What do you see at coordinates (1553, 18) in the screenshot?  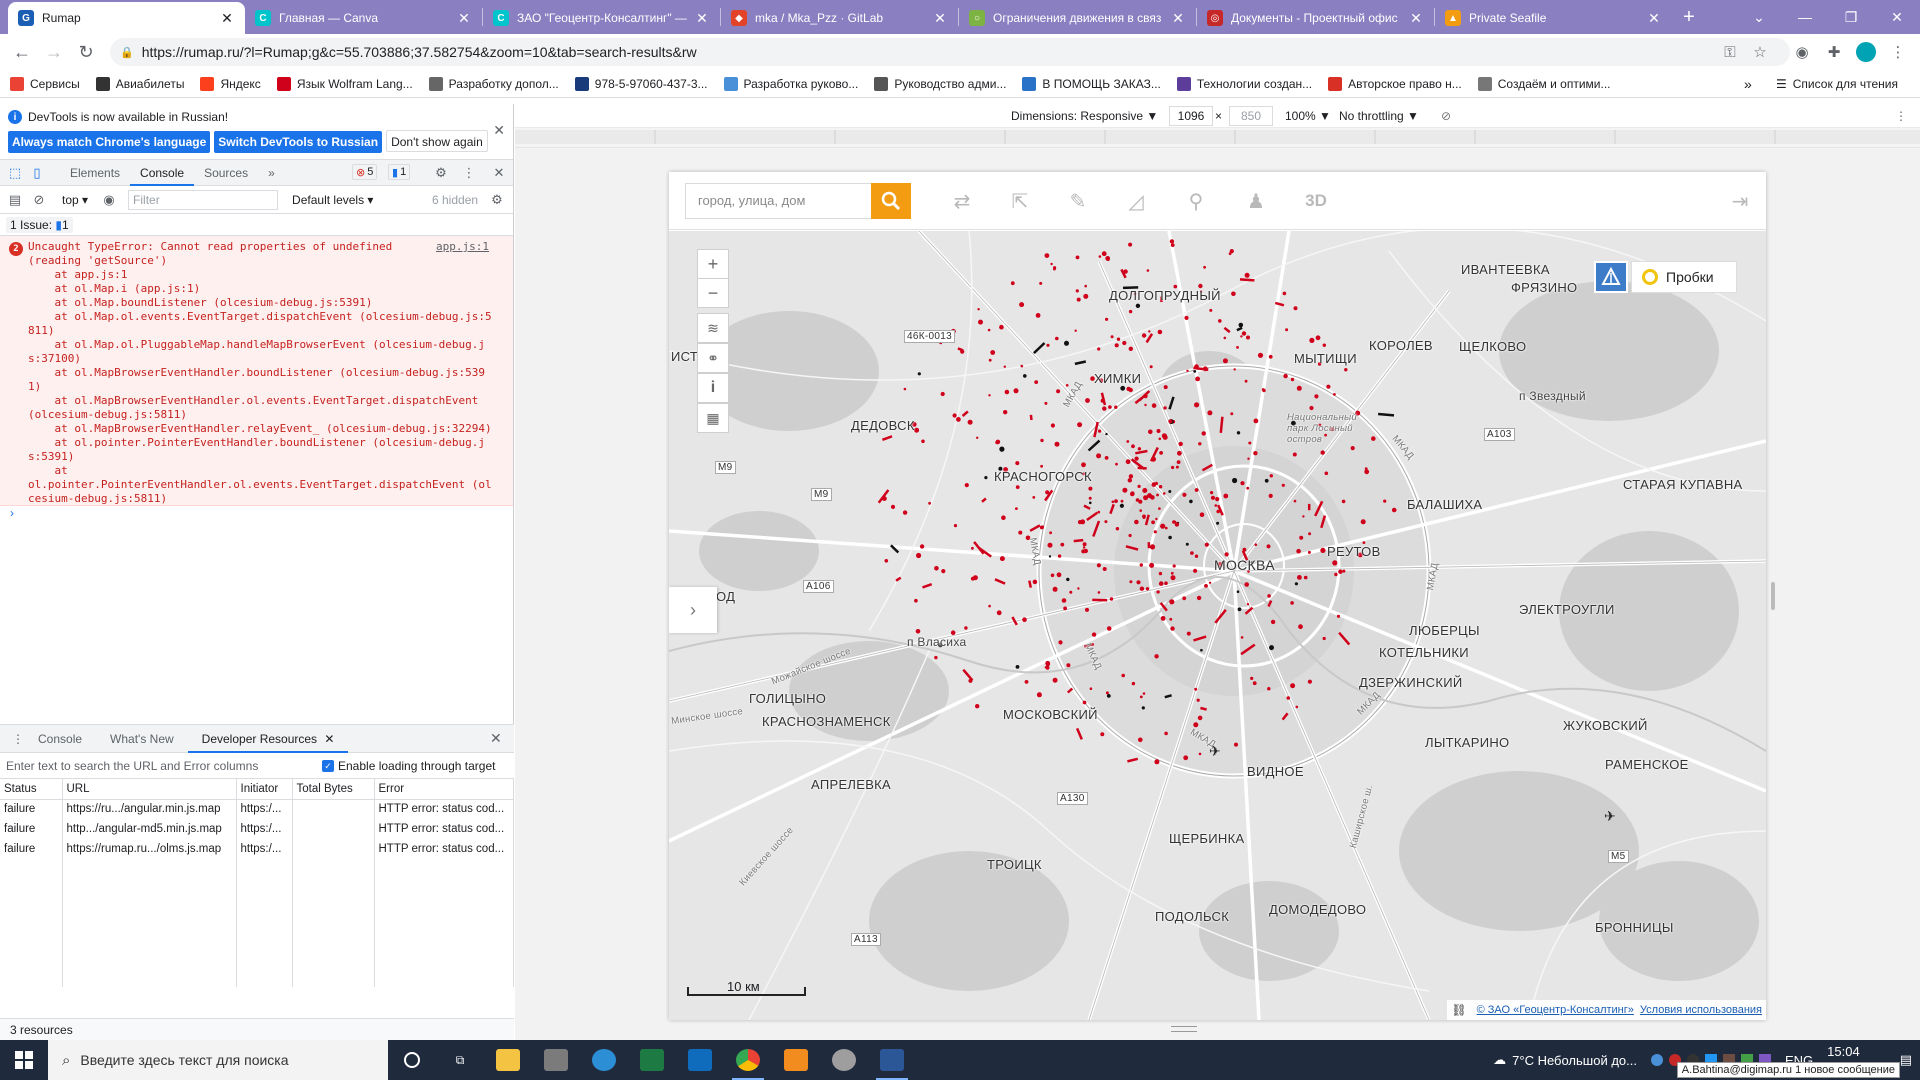 I see `browser-tab: ▲ Private Seafile ✕` at bounding box center [1553, 18].